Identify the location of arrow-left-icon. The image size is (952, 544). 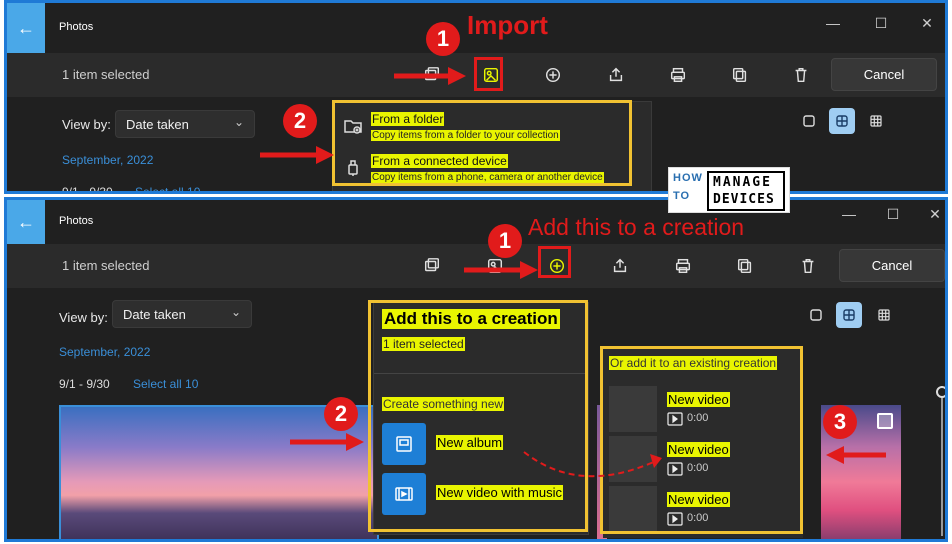
(856, 455).